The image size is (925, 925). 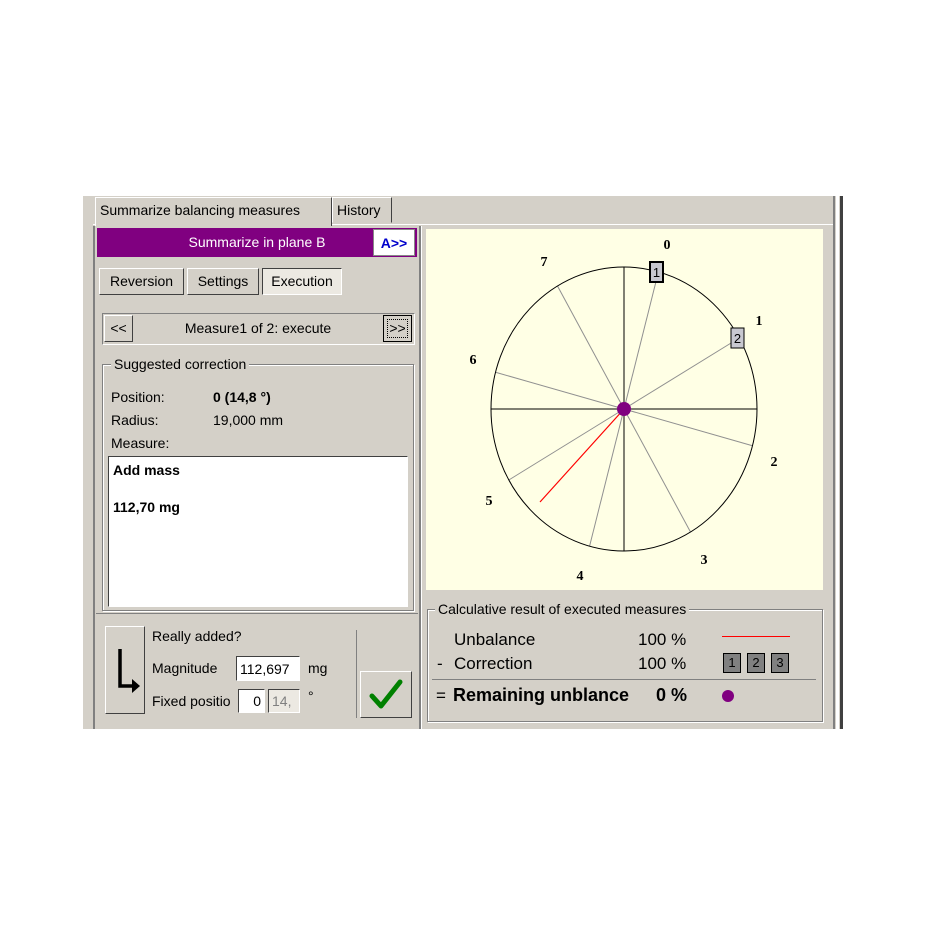 What do you see at coordinates (489, 501) in the screenshot?
I see `position-label-5: 5` at bounding box center [489, 501].